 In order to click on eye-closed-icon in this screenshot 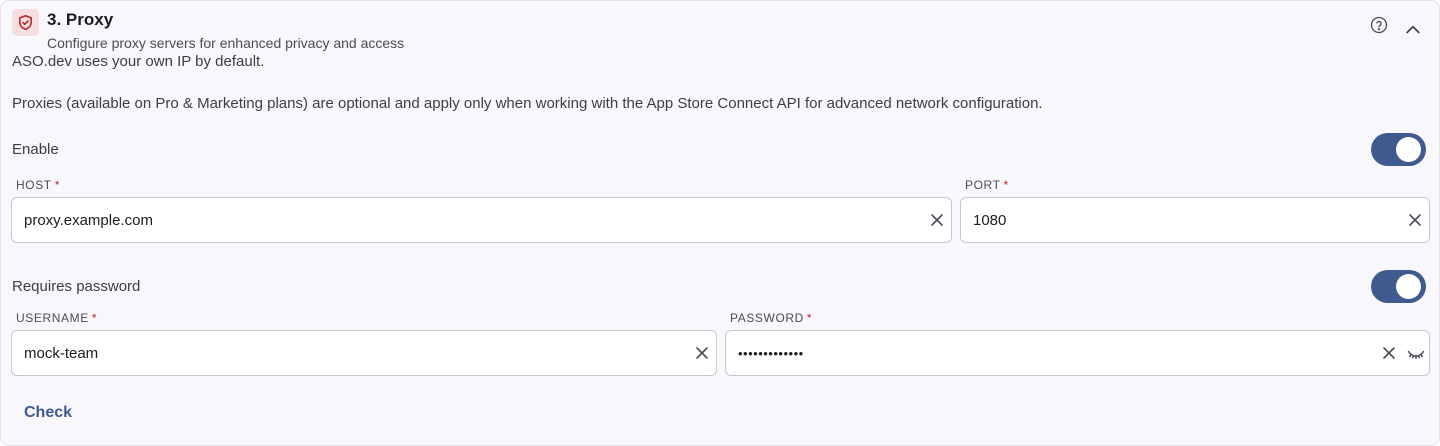, I will do `click(1416, 353)`.